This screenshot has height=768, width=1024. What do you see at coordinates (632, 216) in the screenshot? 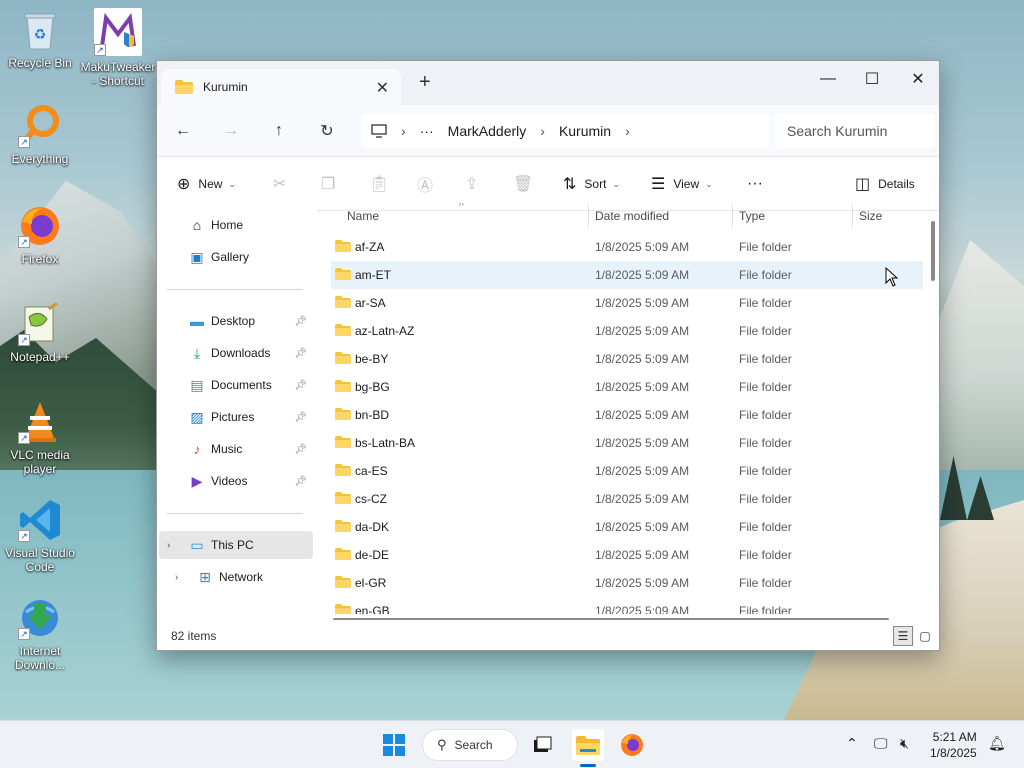
I see `column-header-date: Date modified` at bounding box center [632, 216].